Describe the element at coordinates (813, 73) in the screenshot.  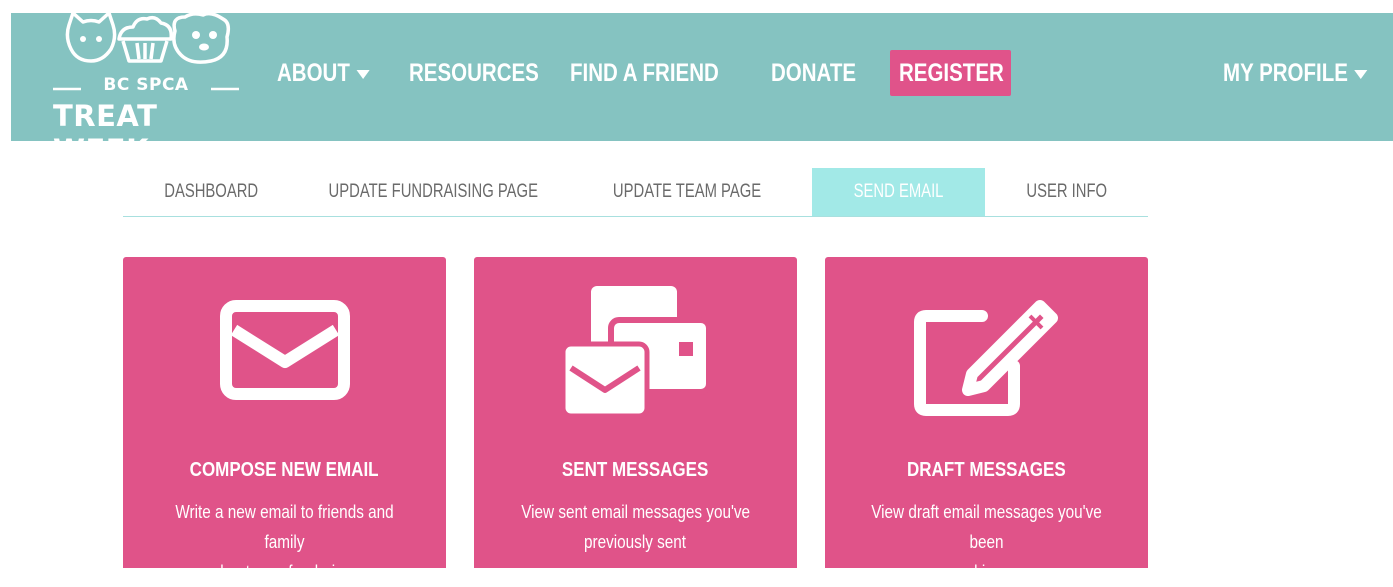
I see `nav-donate: DONATE` at that location.